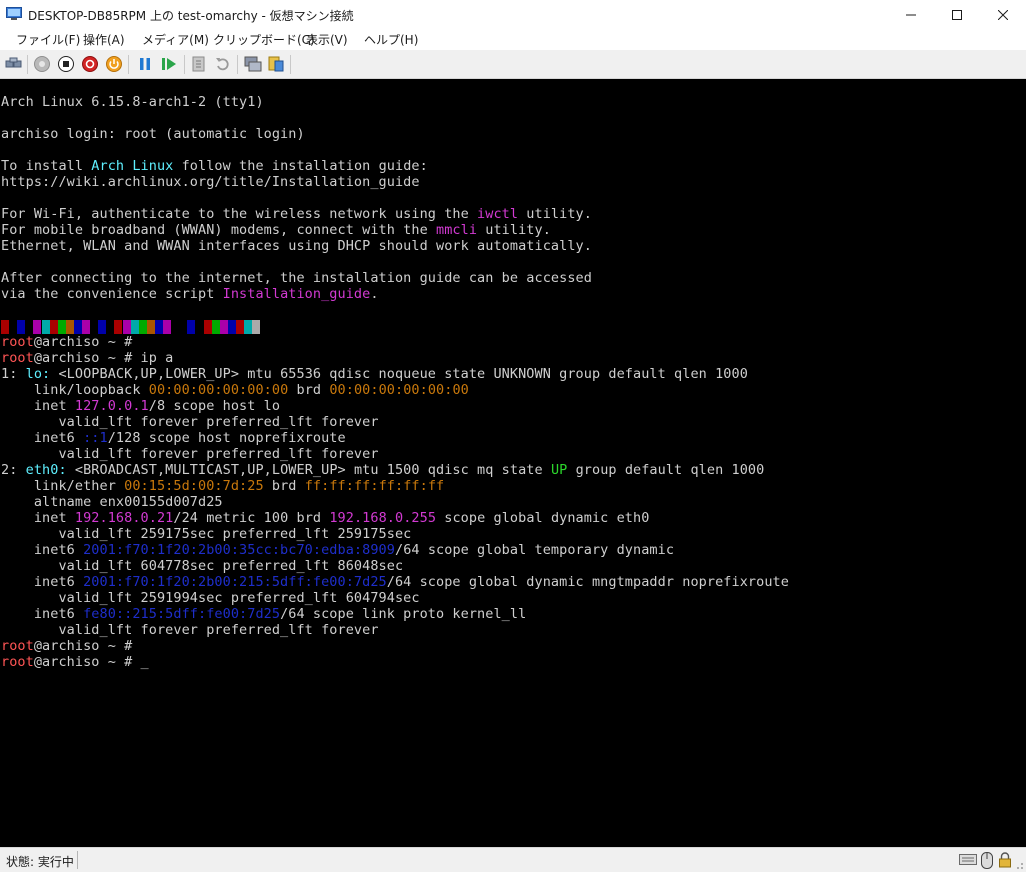 This screenshot has width=1026, height=872. Describe the element at coordinates (75, 662) in the screenshot. I see `prompt-line: root@archiso ~ # _` at that location.